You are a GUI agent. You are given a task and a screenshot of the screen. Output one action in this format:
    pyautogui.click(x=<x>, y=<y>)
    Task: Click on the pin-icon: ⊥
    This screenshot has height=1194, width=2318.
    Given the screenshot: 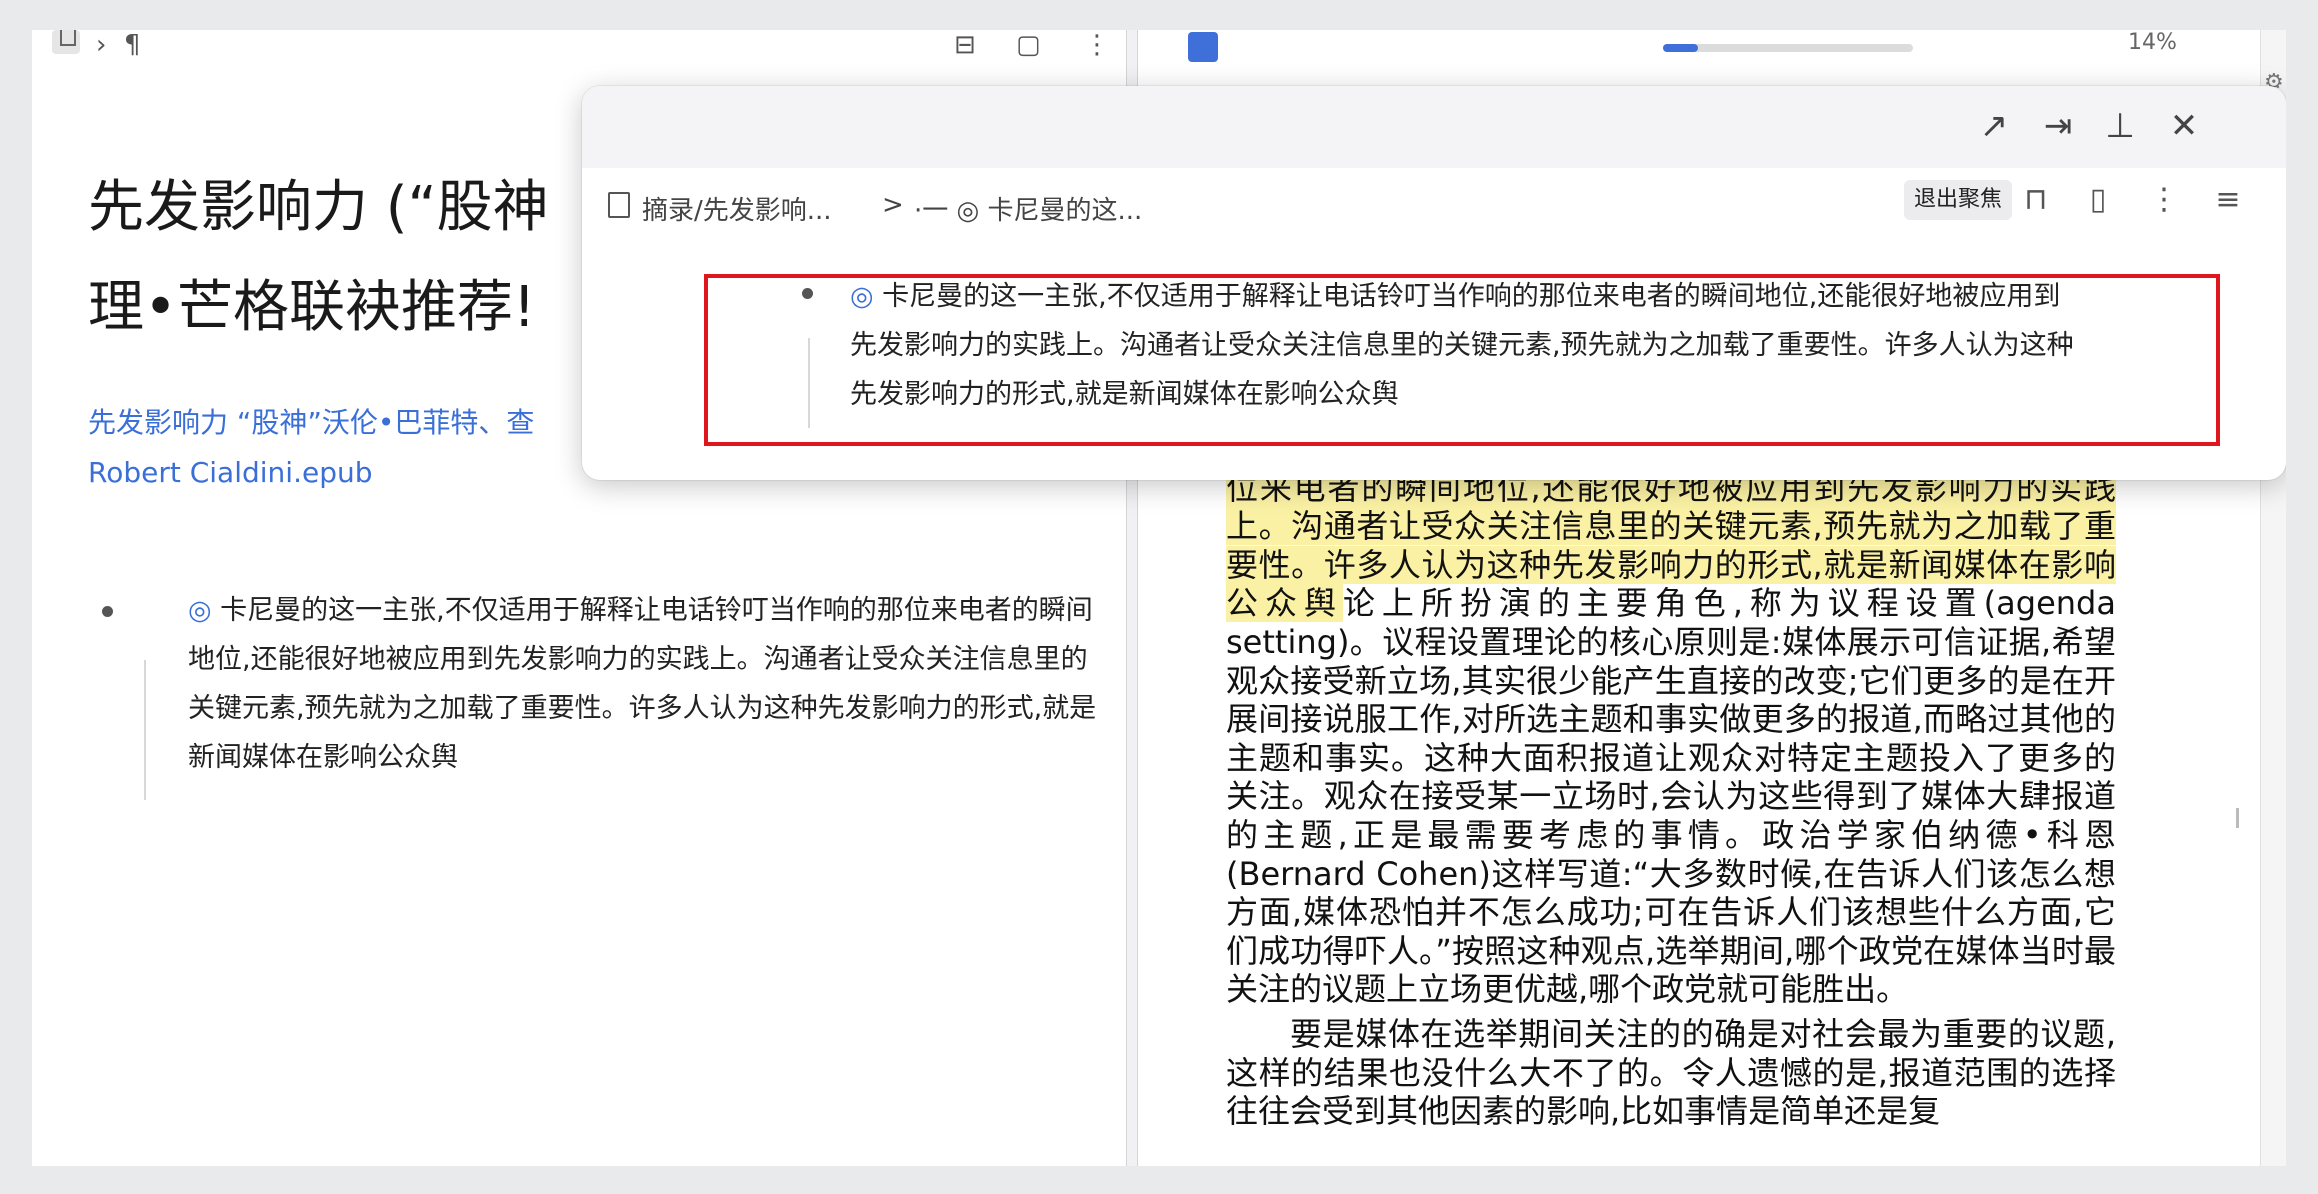 What is the action you would take?
    pyautogui.click(x=2120, y=126)
    